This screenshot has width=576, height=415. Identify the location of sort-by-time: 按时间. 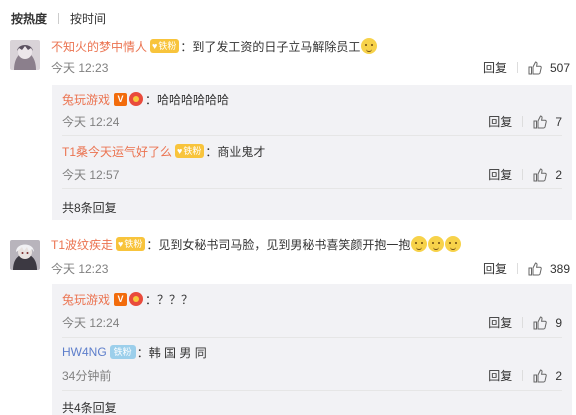
(88, 18).